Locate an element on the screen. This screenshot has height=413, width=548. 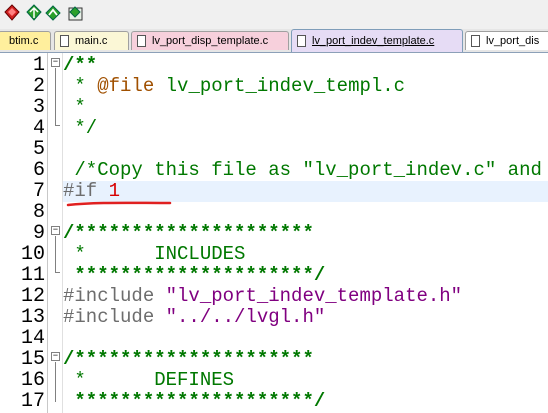
code-line: * DEFINES is located at coordinates (148, 380).